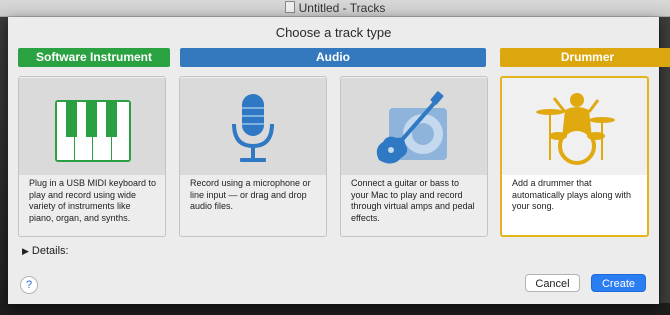  What do you see at coordinates (411, 127) in the screenshot?
I see `guitar-amp-icon` at bounding box center [411, 127].